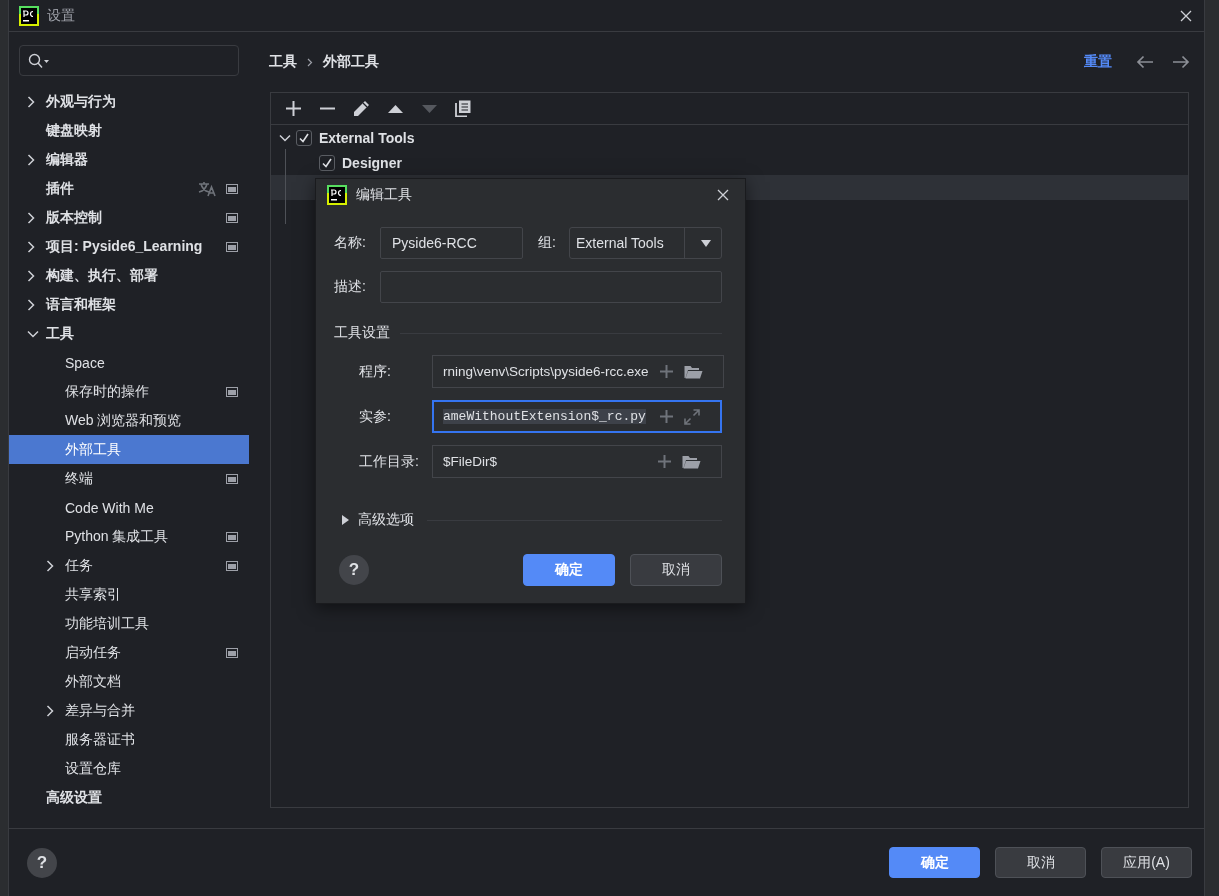 Image resolution: width=1219 pixels, height=896 pixels. I want to click on field-label: 实参:, so click(375, 416).